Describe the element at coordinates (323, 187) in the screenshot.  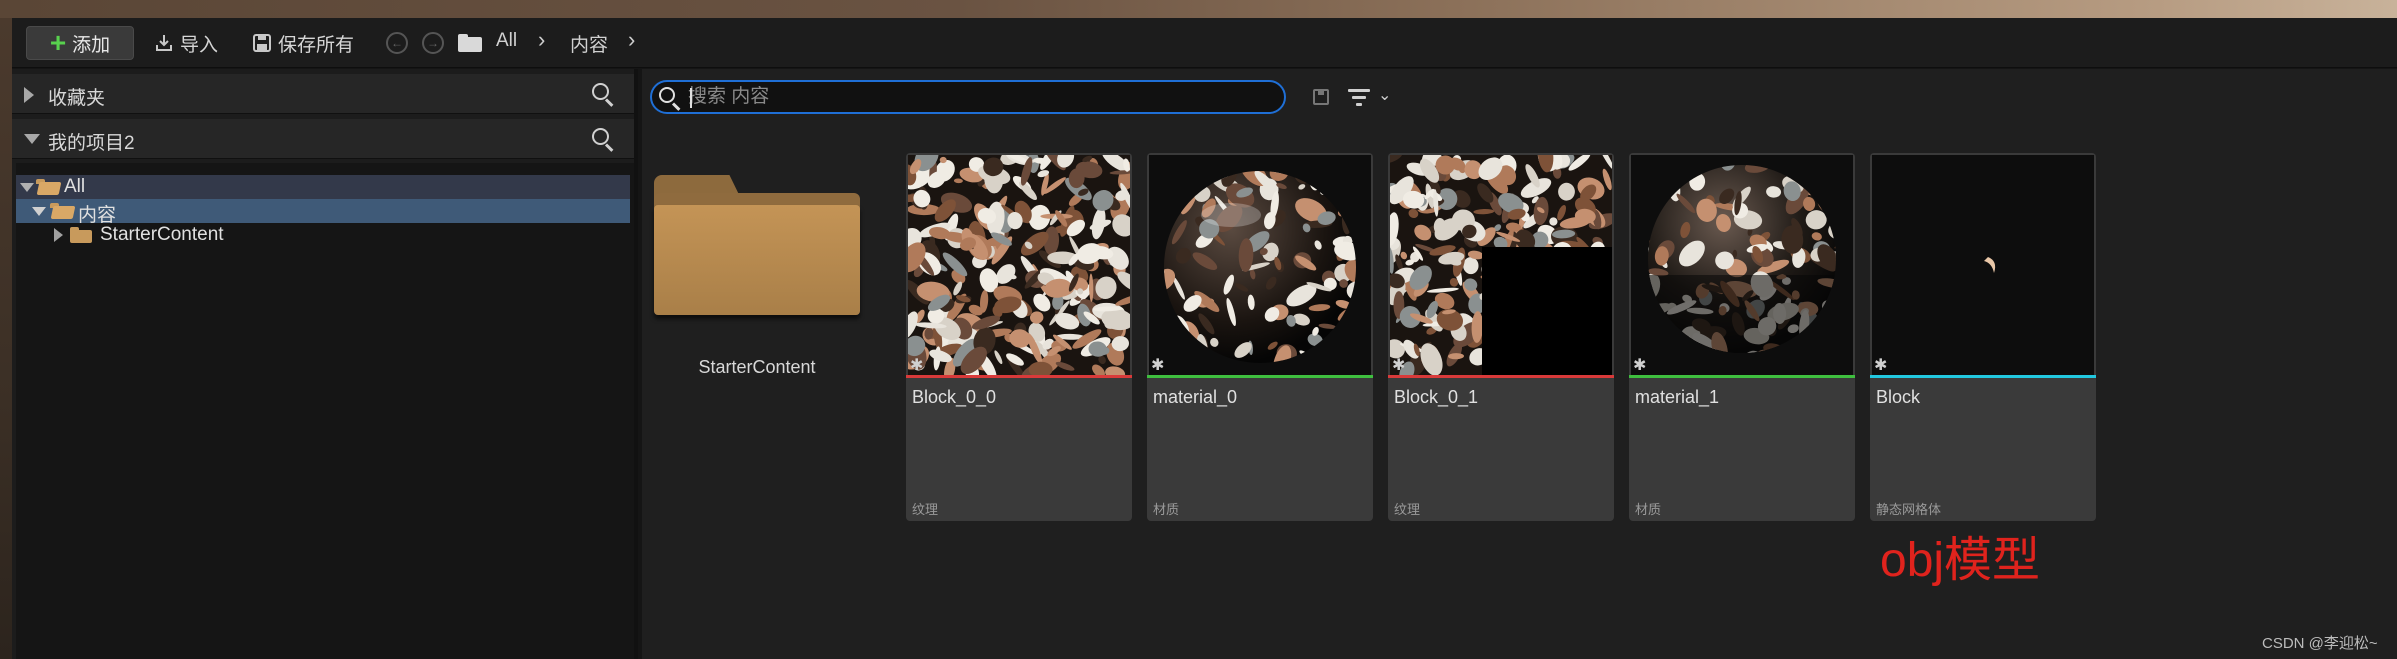
I see `tree-item-all: All` at that location.